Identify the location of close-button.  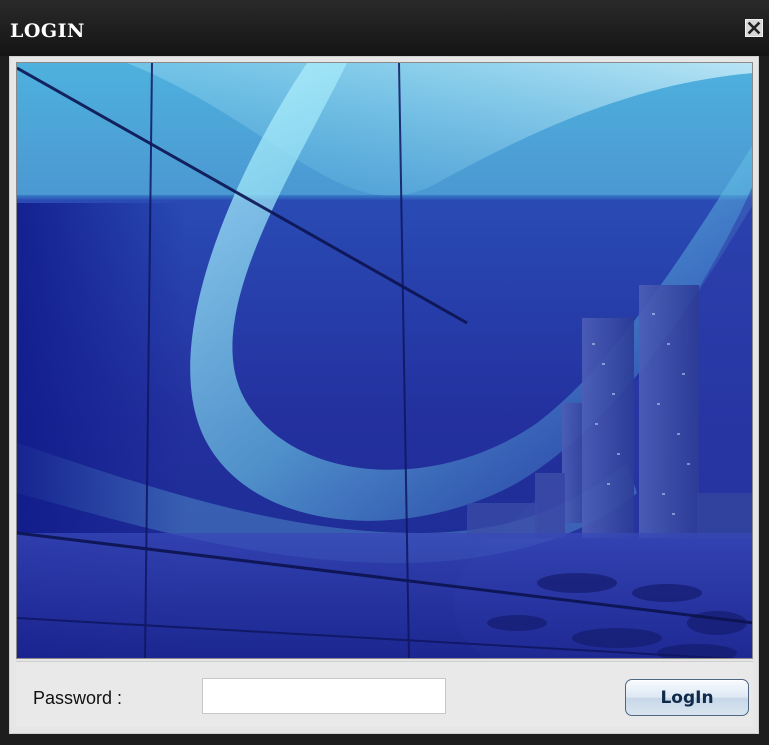
(754, 28).